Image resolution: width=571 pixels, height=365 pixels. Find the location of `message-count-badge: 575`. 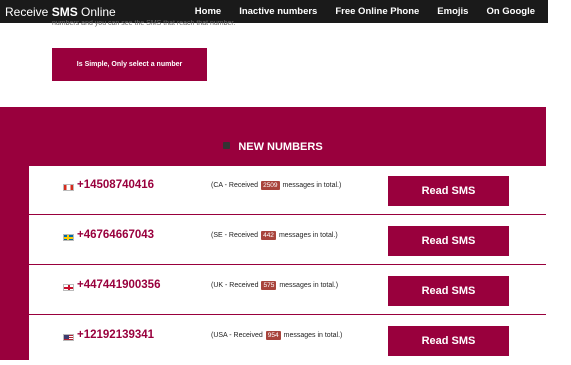

message-count-badge: 575 is located at coordinates (269, 285).